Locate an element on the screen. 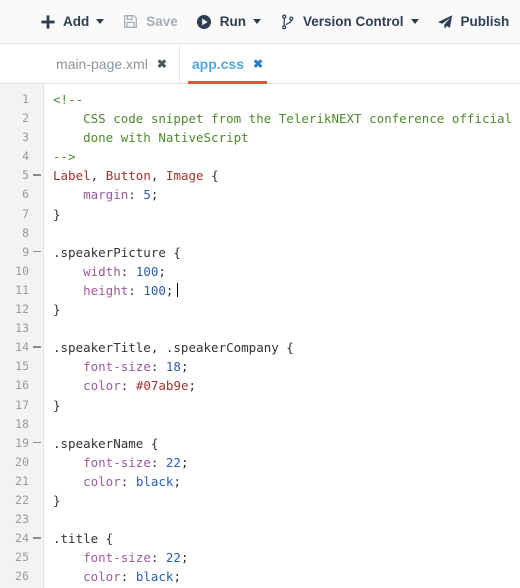 Image resolution: width=520 pixels, height=588 pixels. line-number: 3 is located at coordinates (21, 137).